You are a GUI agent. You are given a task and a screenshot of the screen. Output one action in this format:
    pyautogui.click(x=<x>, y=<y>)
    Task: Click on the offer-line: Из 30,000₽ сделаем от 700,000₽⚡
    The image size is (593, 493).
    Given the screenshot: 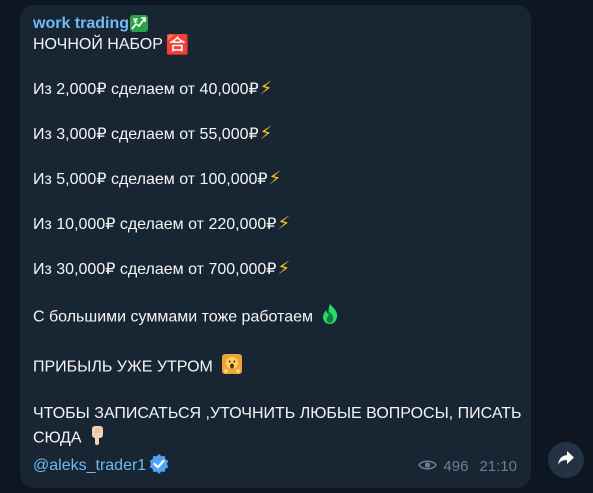 What is the action you would take?
    pyautogui.click(x=275, y=269)
    